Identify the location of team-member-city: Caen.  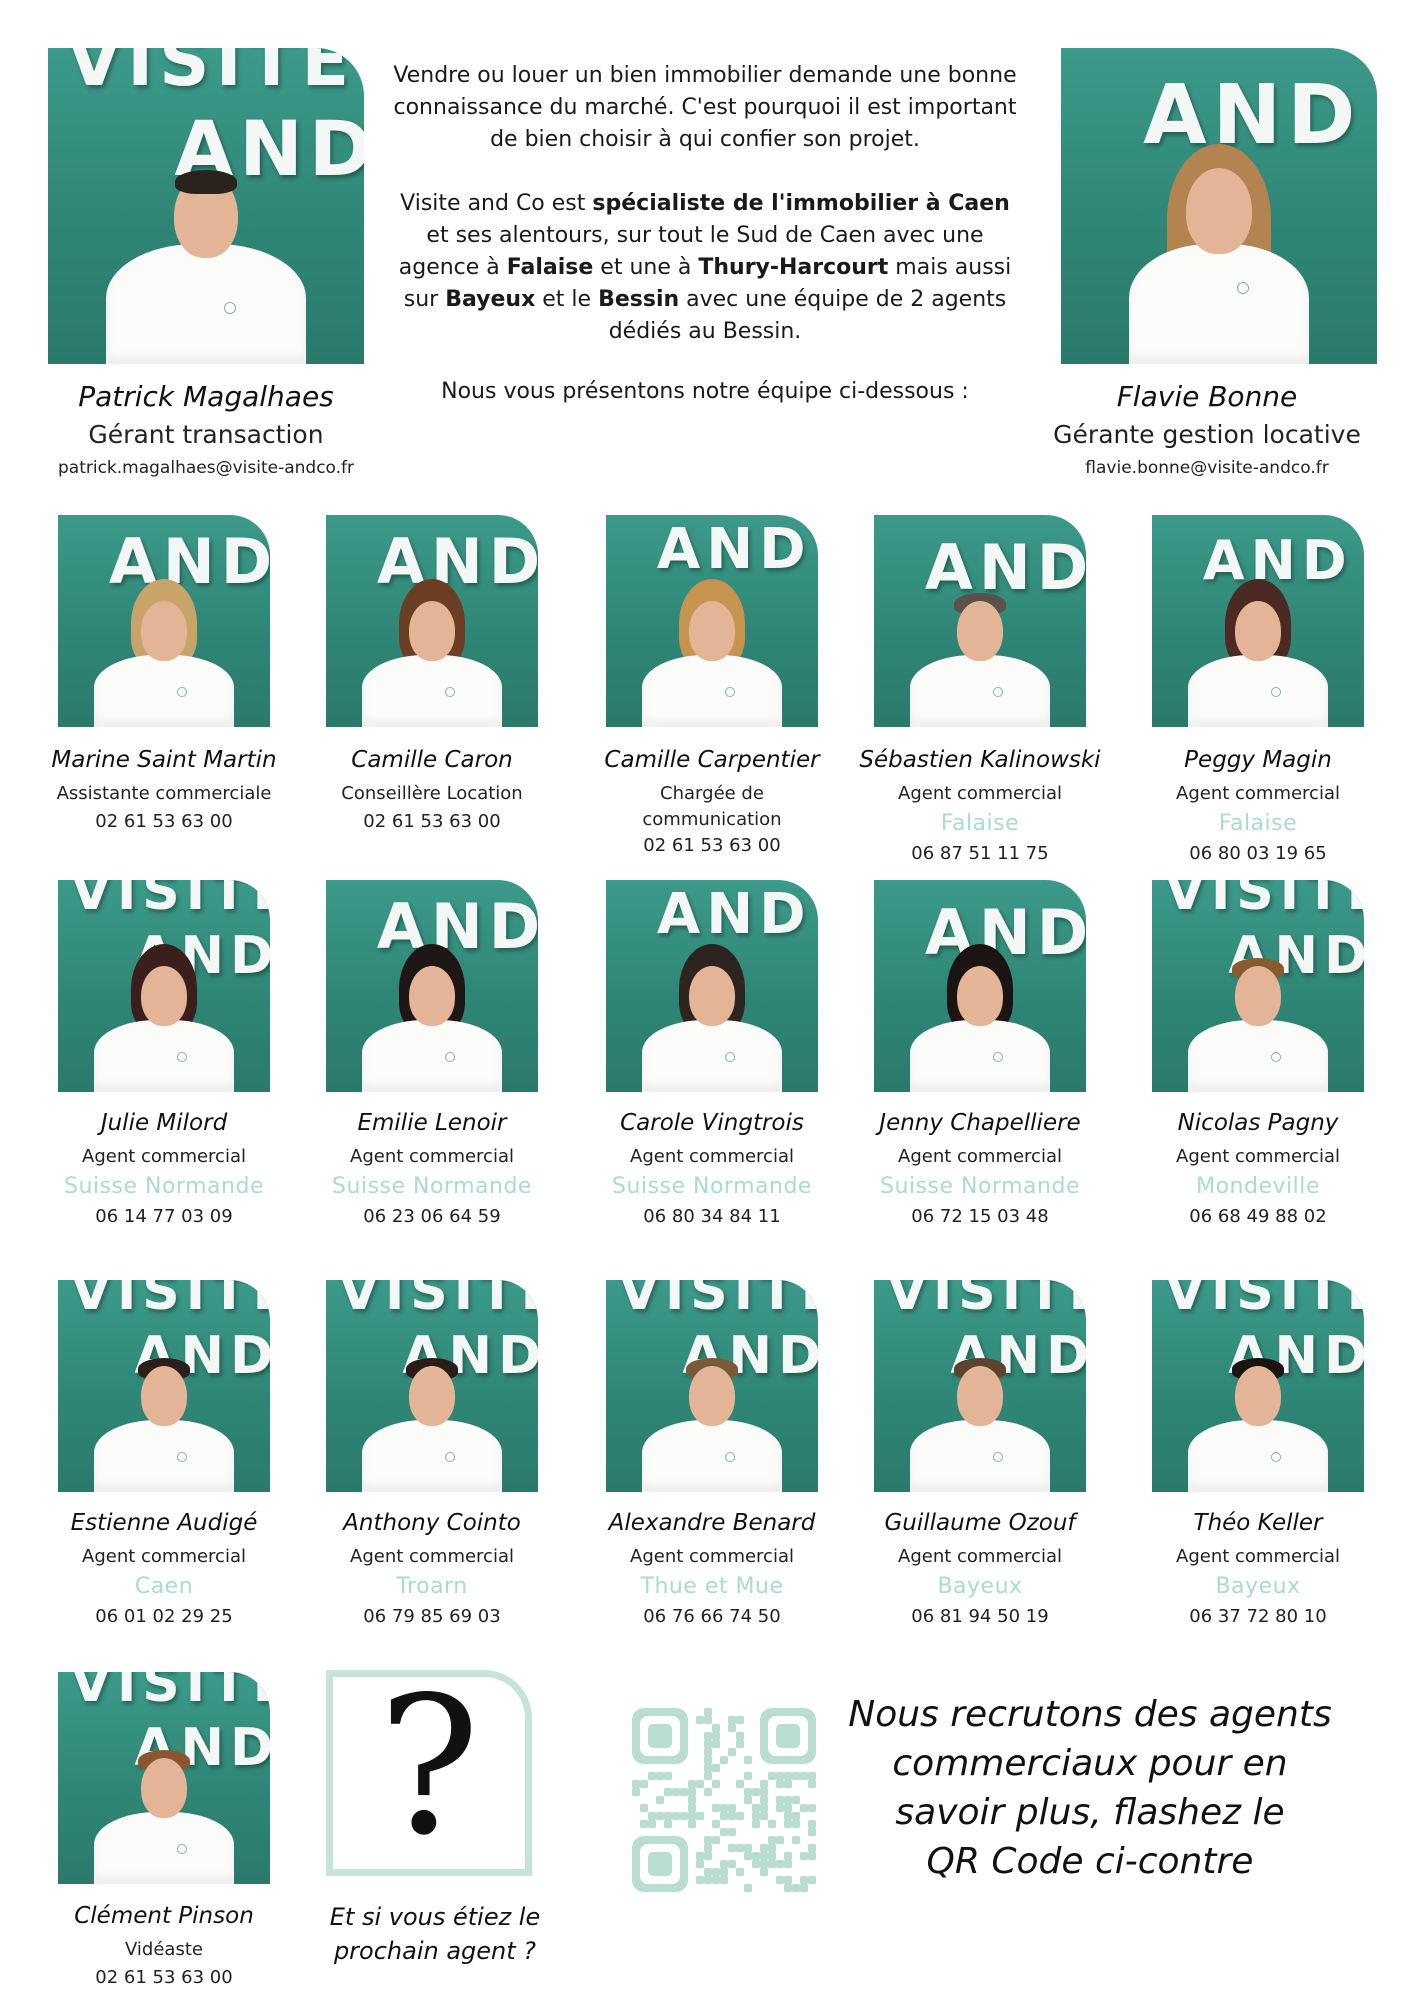
(164, 1586).